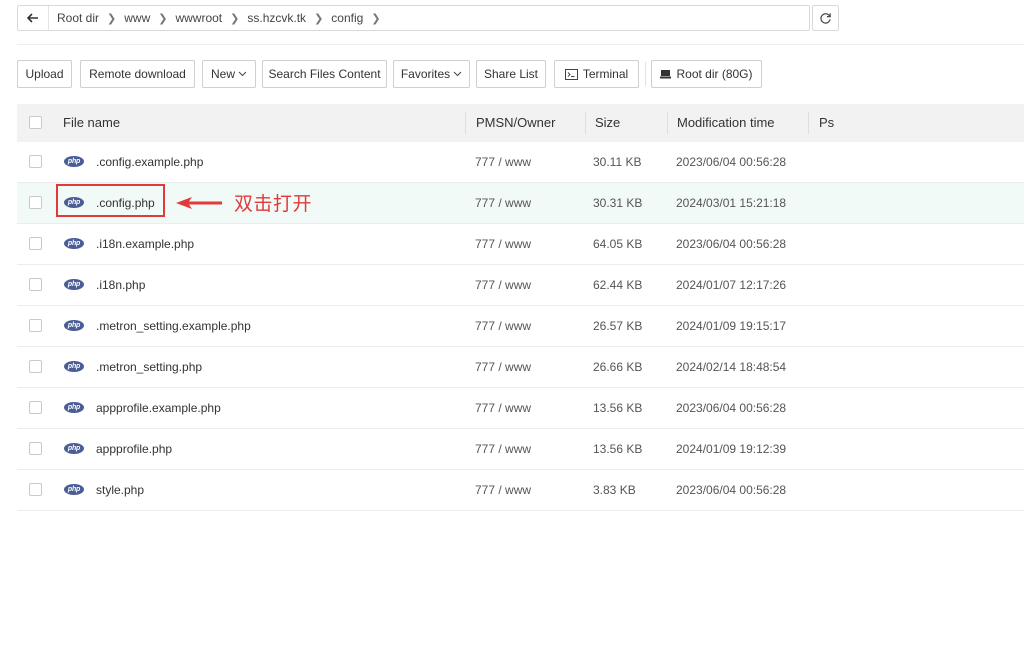  Describe the element at coordinates (596, 74) in the screenshot. I see `terminal-button: Terminal` at that location.